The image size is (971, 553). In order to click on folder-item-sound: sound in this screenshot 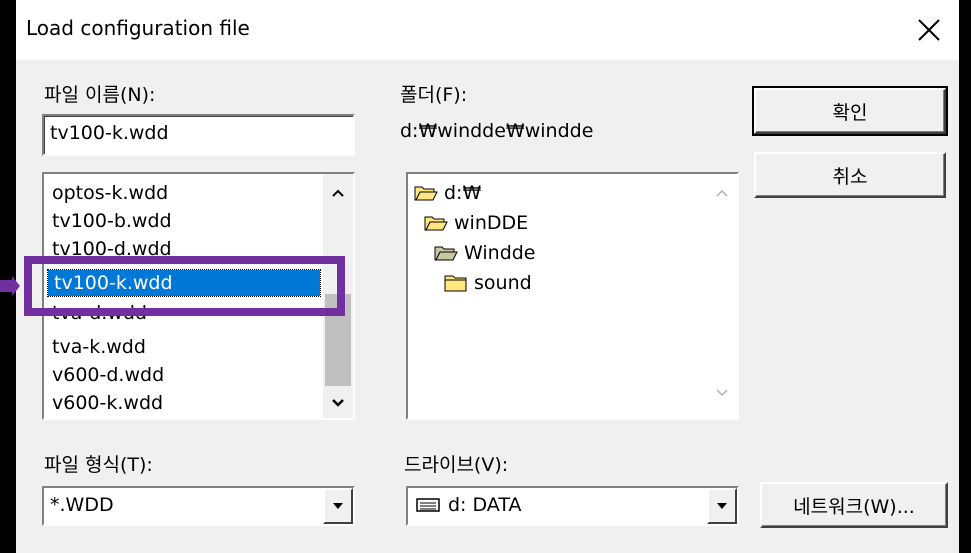, I will do `click(488, 283)`.